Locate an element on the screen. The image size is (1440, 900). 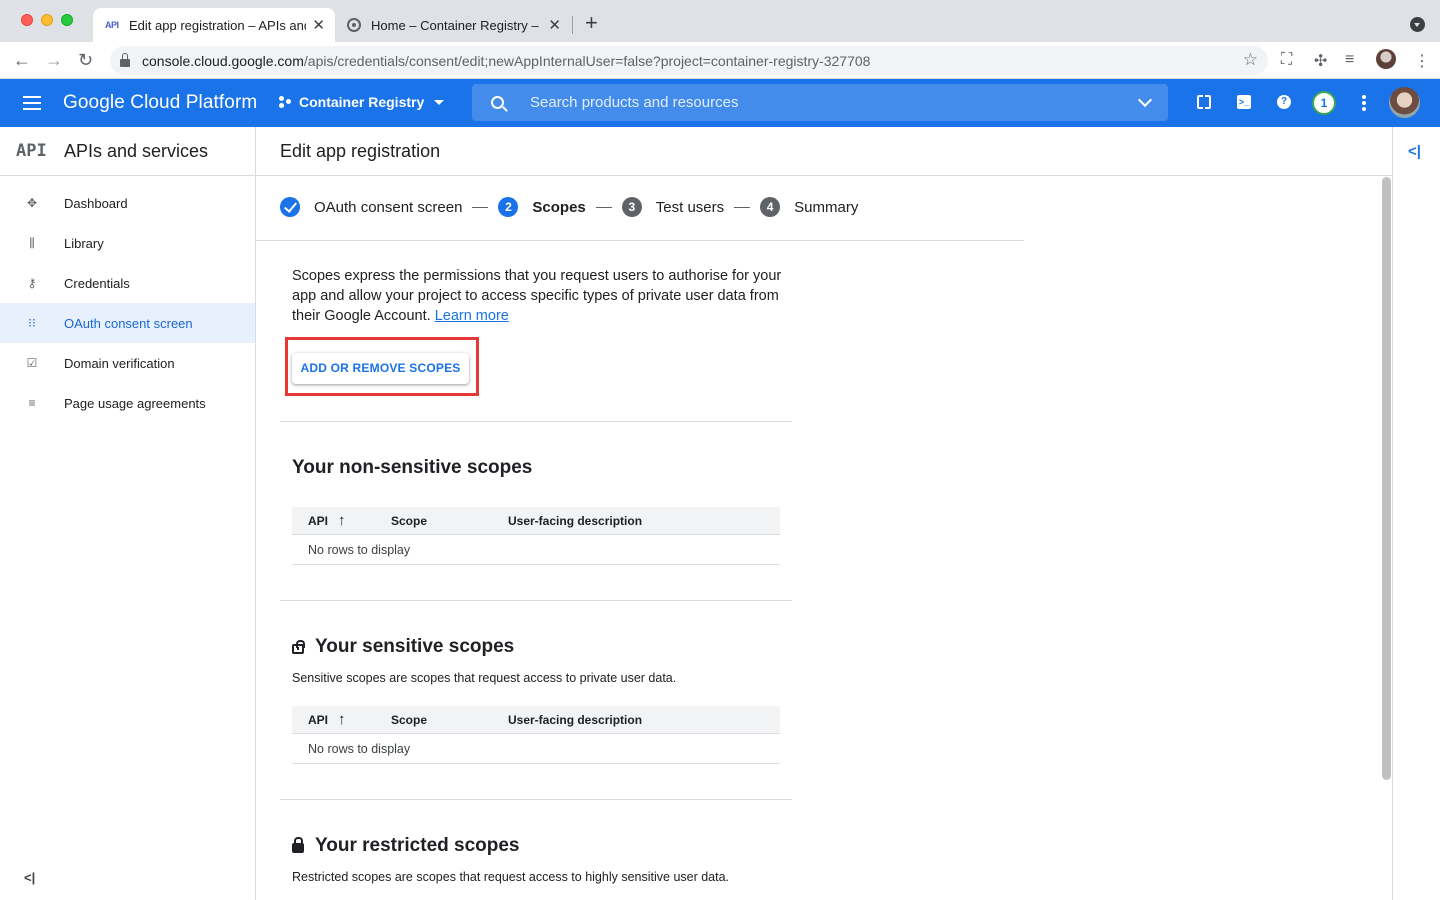
project-selector: Container Registry is located at coordinates (362, 102).